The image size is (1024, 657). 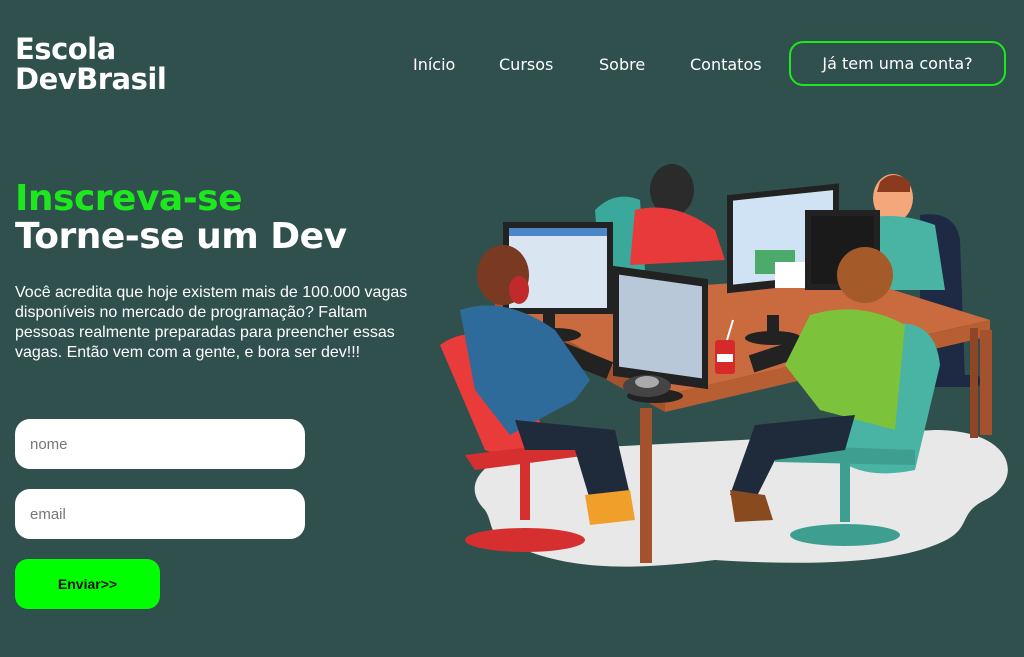 I want to click on submit-button: Enviar>>, so click(x=87, y=584).